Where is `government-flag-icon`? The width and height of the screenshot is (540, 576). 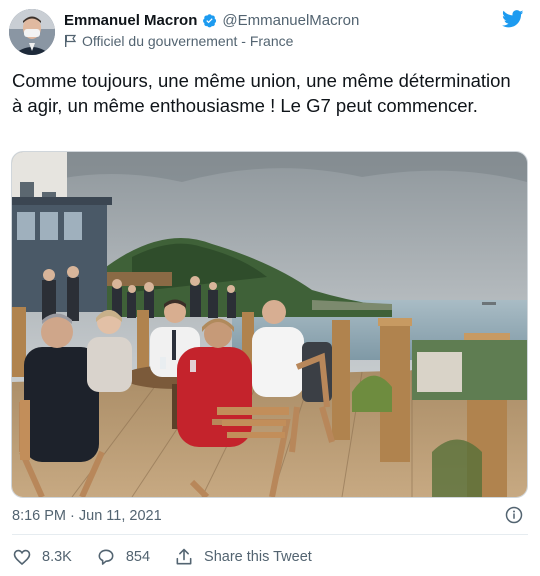 government-flag-icon is located at coordinates (70, 40).